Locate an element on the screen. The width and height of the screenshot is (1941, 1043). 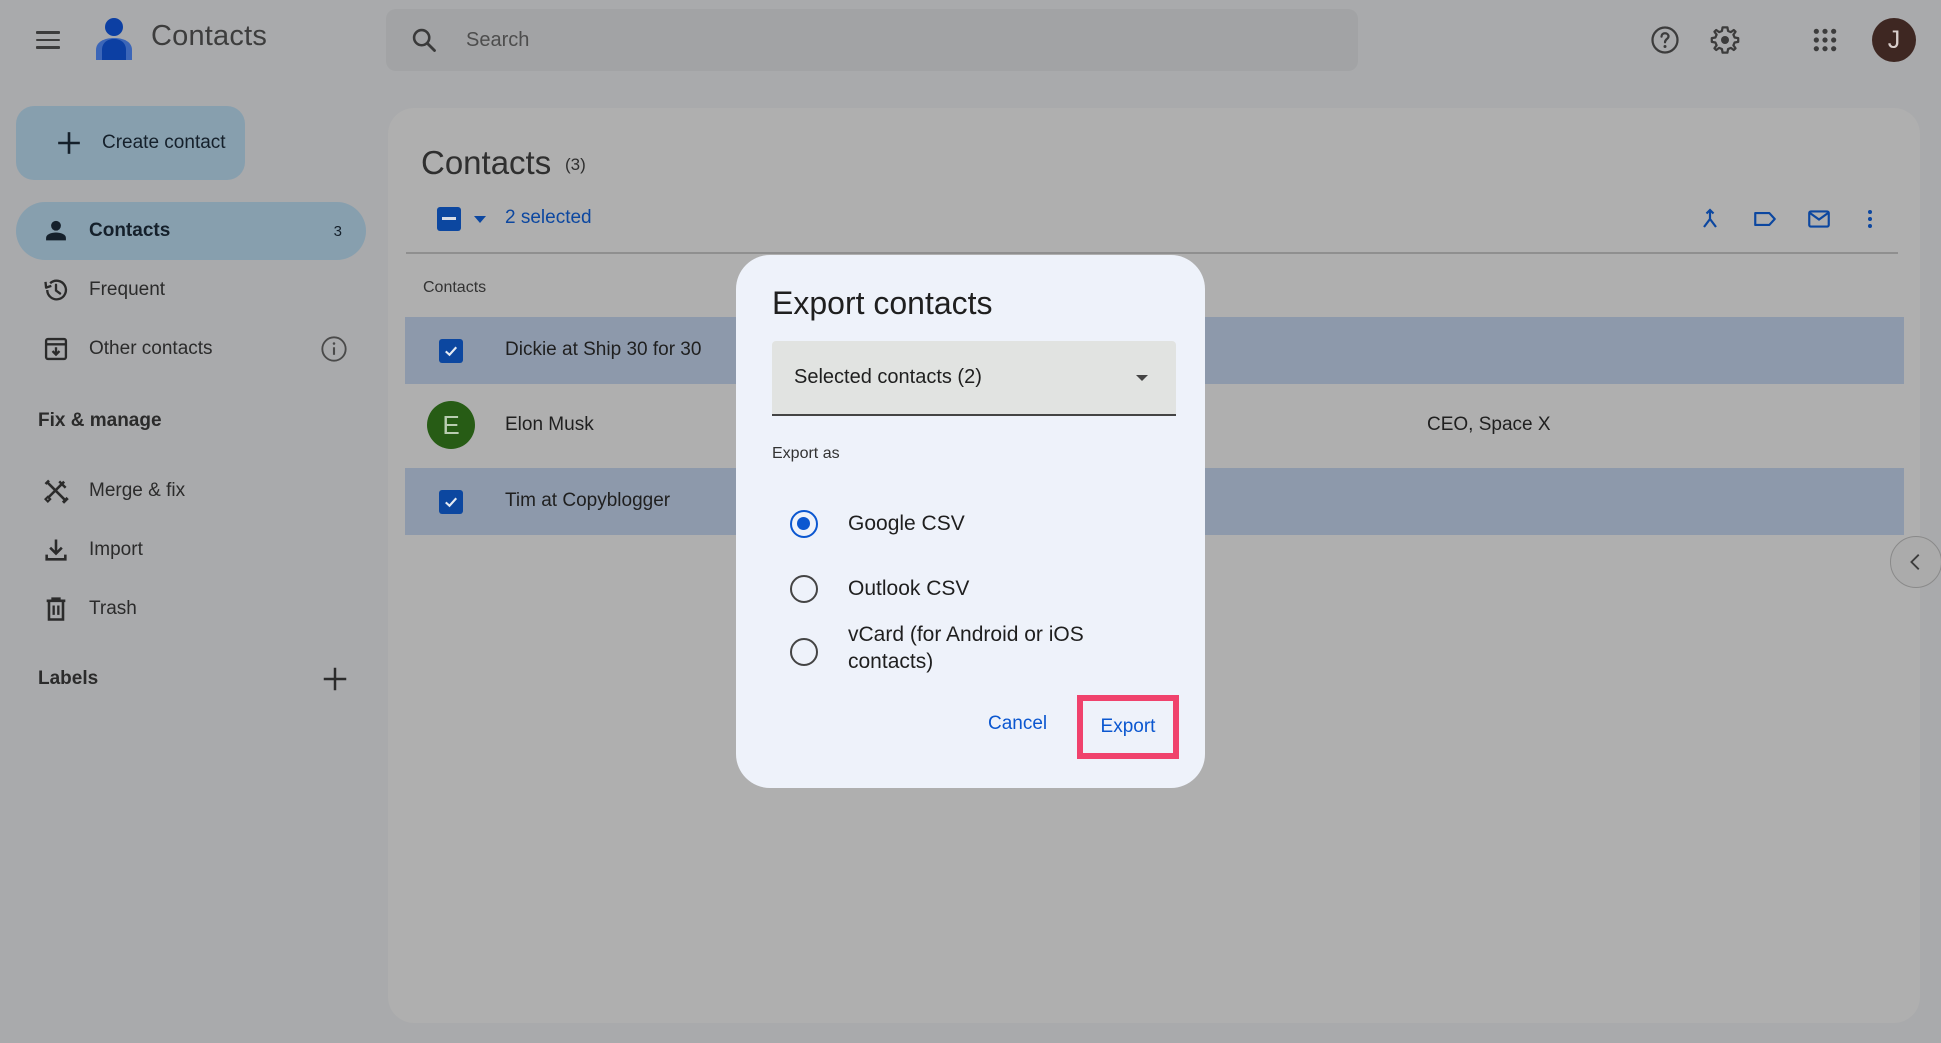
sidebar-item-label: Contacts is located at coordinates (130, 230).